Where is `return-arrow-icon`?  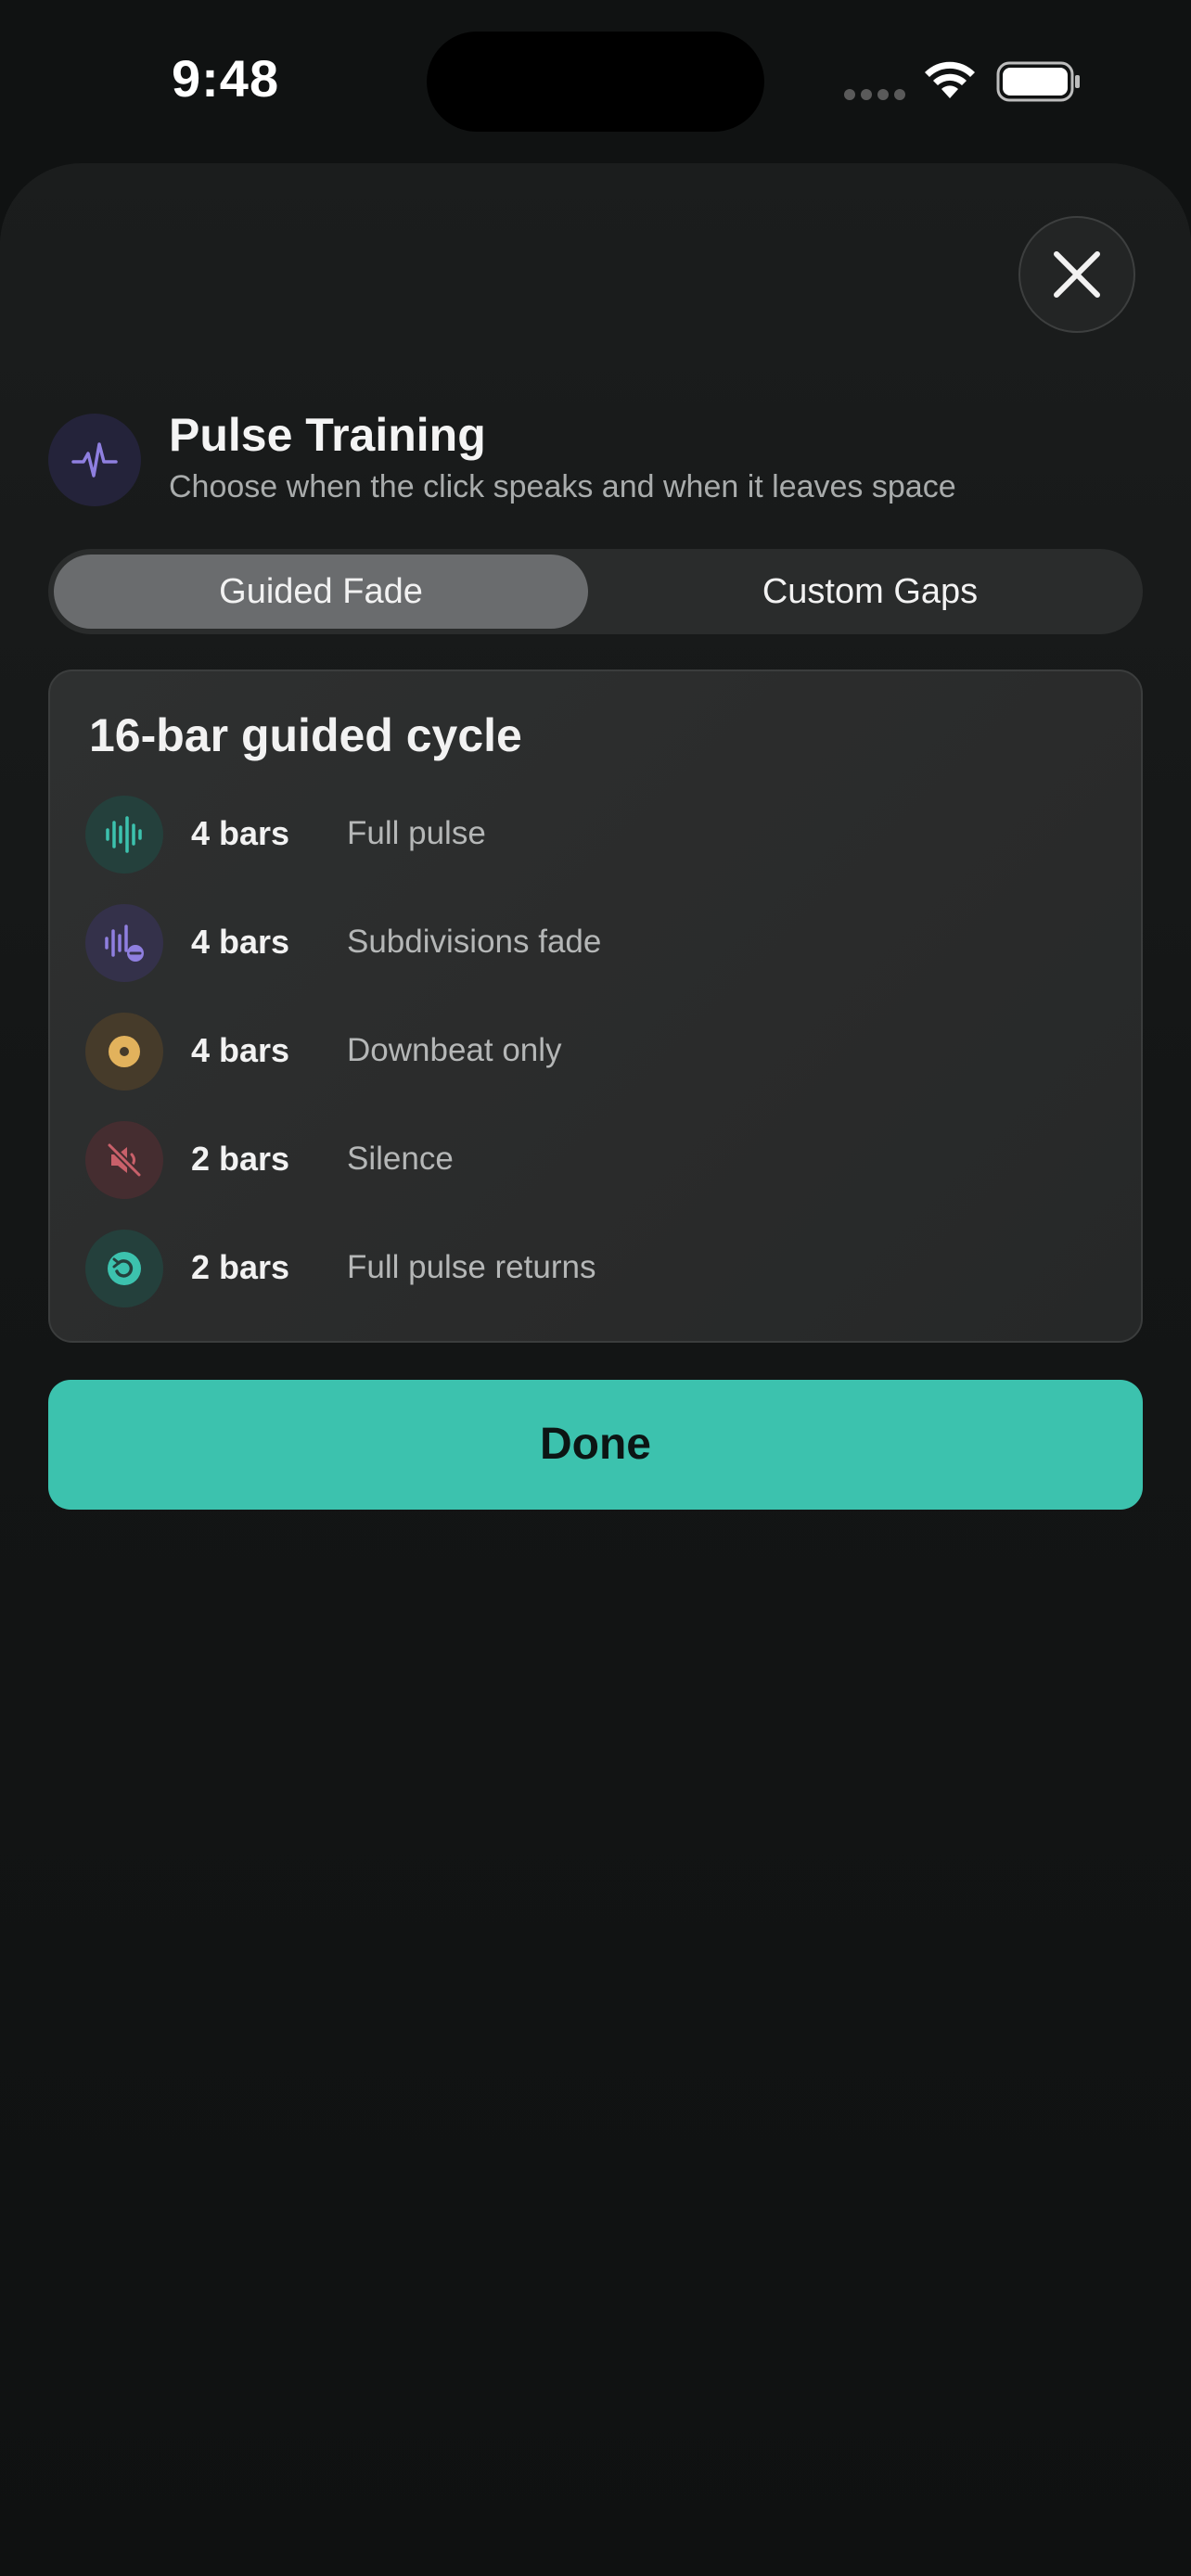
return-arrow-icon is located at coordinates (124, 1269).